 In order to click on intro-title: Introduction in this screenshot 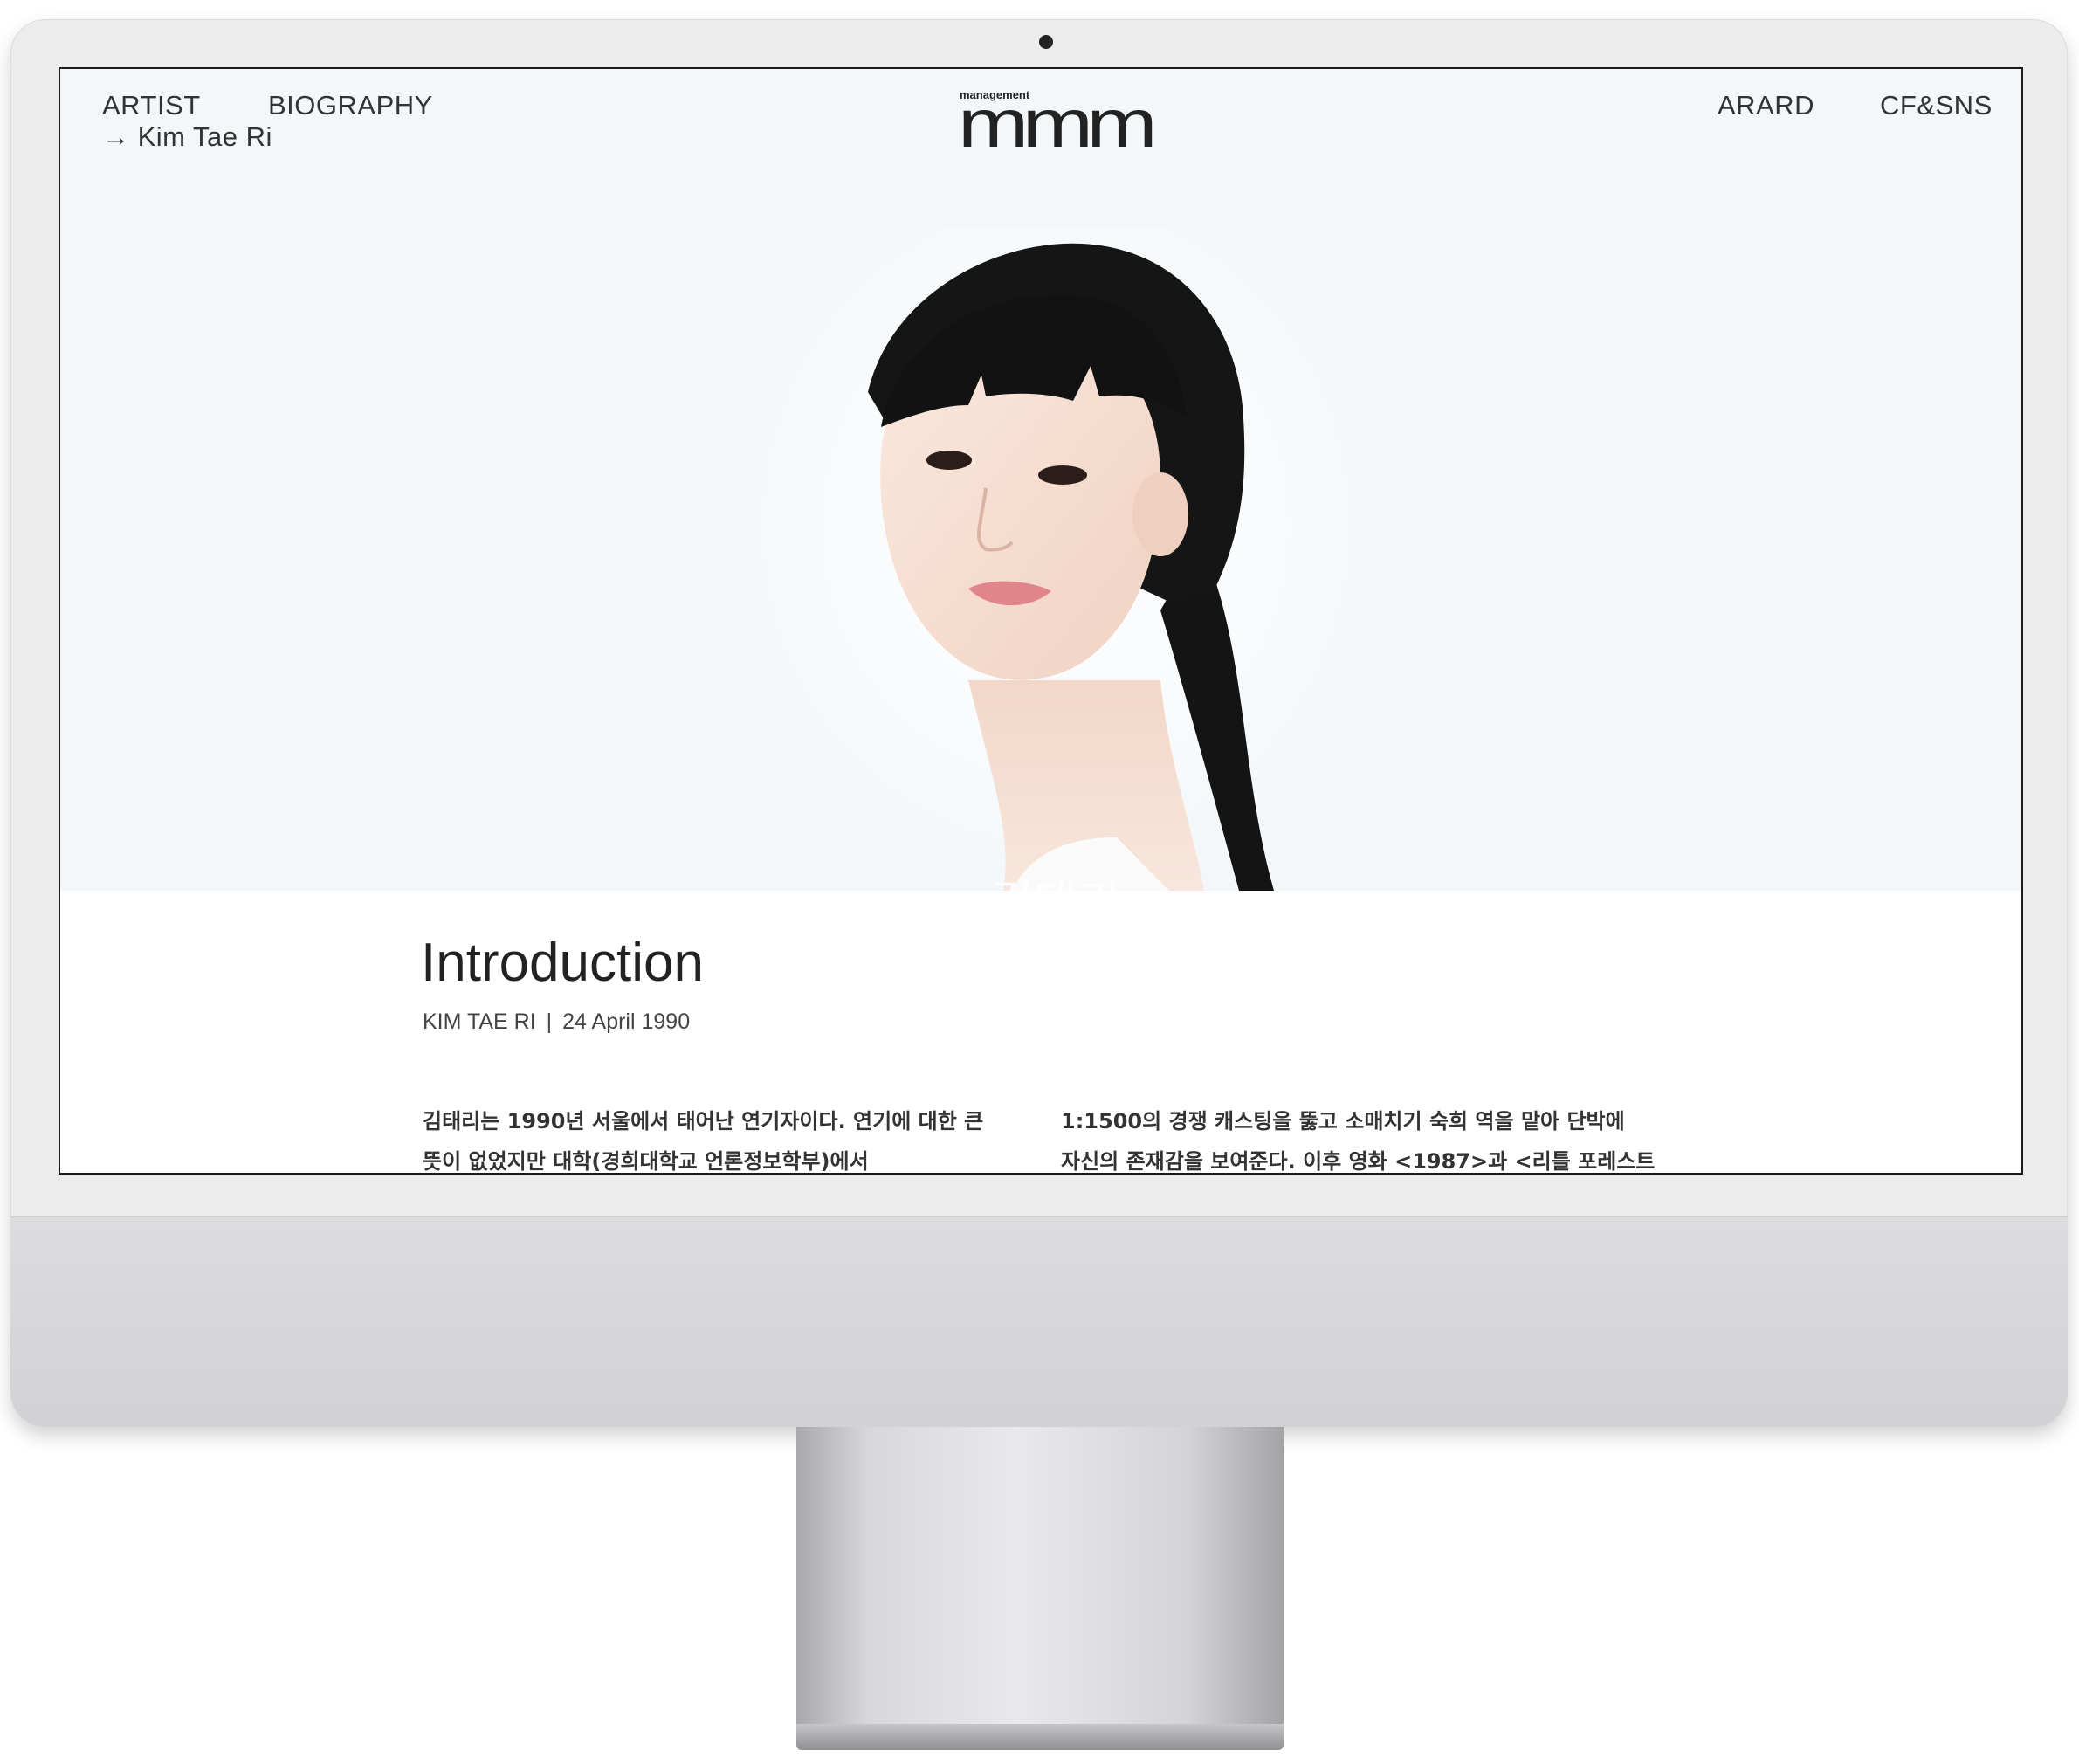, I will do `click(562, 963)`.